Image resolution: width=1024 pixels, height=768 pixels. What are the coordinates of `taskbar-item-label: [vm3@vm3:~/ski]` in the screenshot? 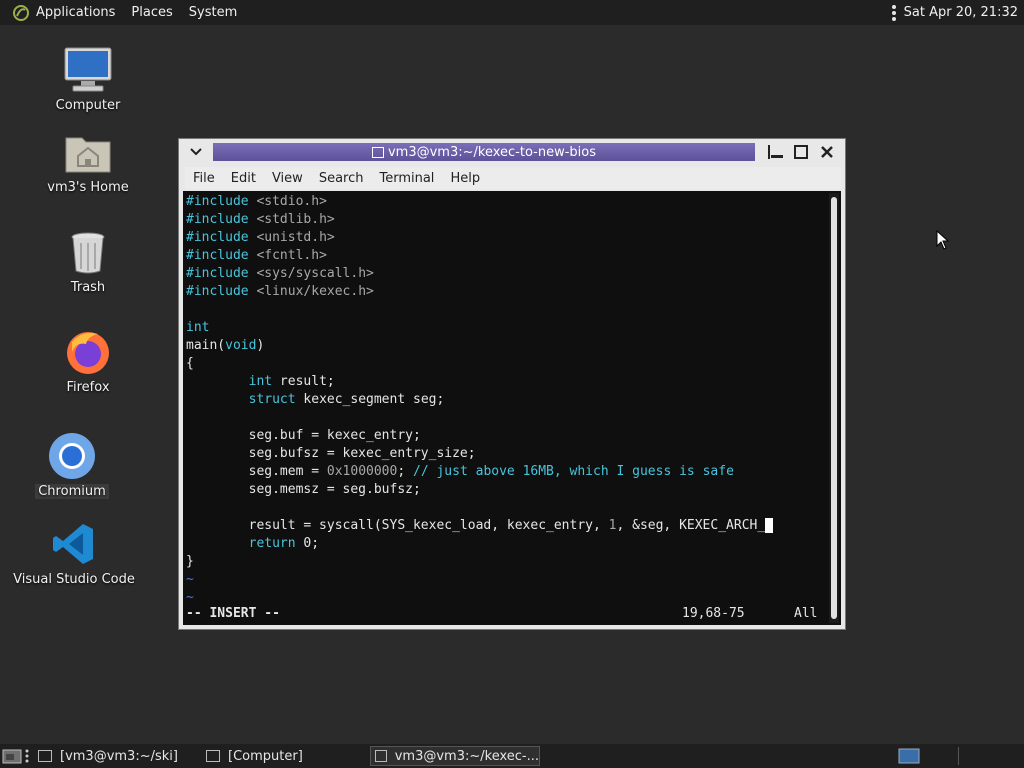 It's located at (119, 756).